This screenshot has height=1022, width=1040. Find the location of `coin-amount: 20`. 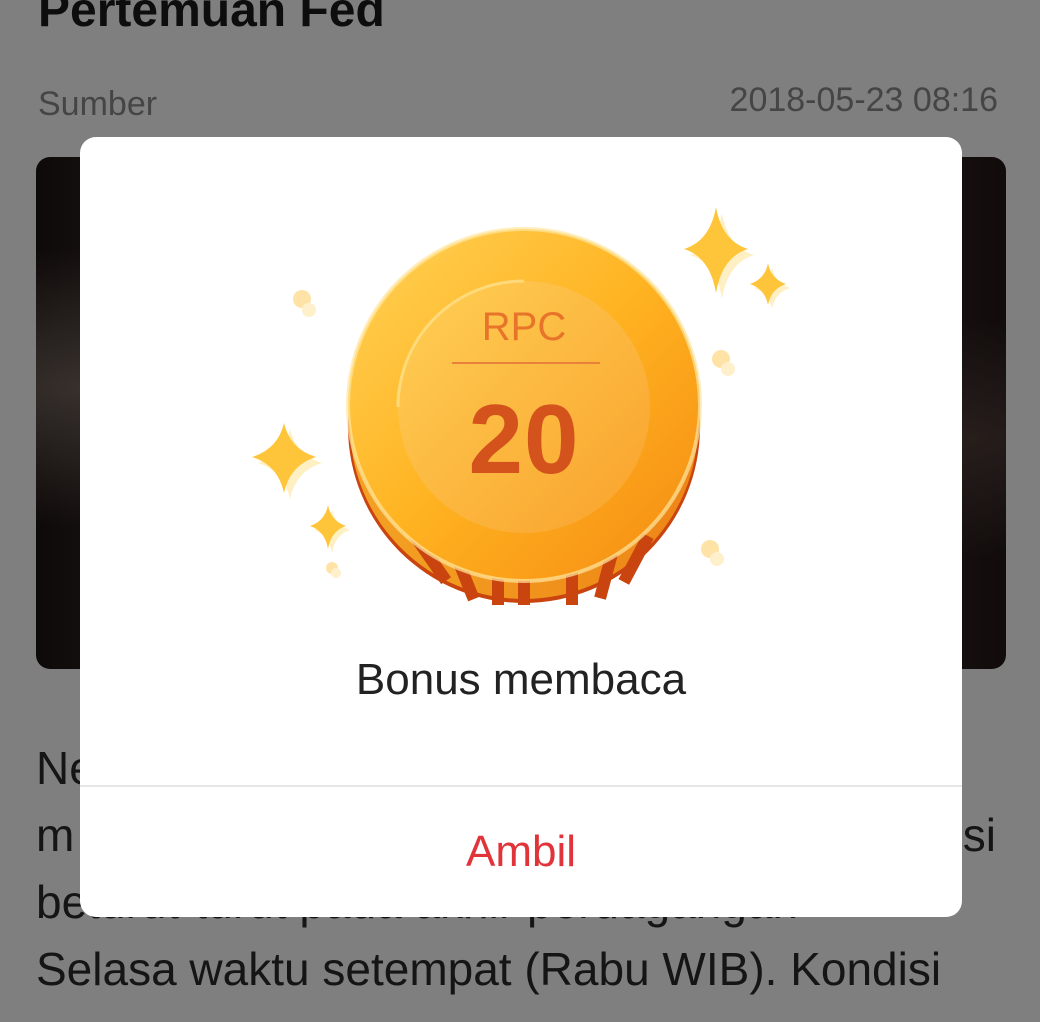

coin-amount: 20 is located at coordinates (524, 439).